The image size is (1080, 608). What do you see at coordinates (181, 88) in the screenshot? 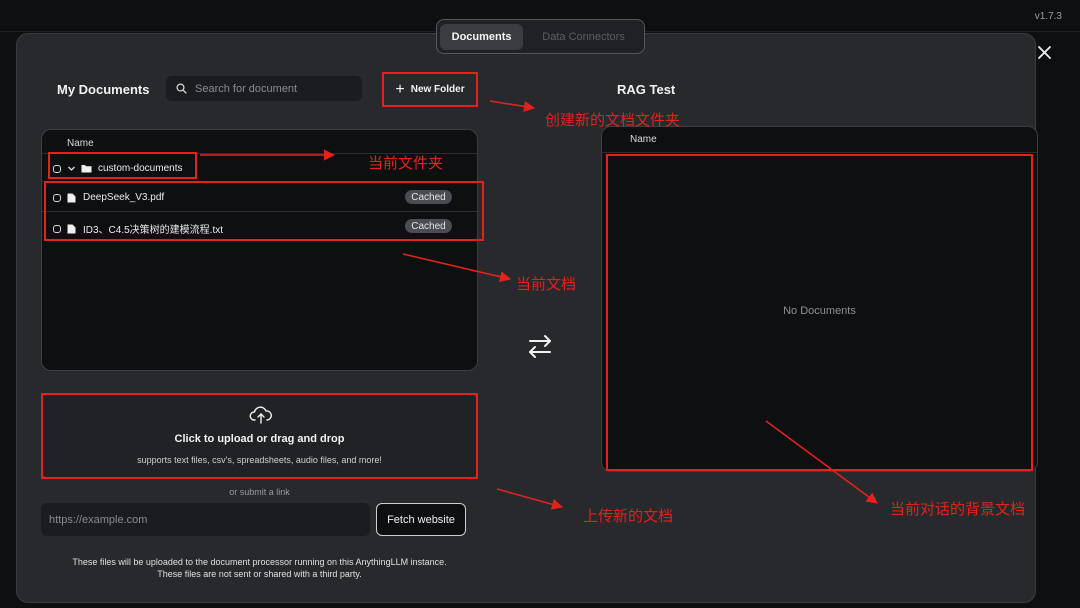
I see `search-icon` at bounding box center [181, 88].